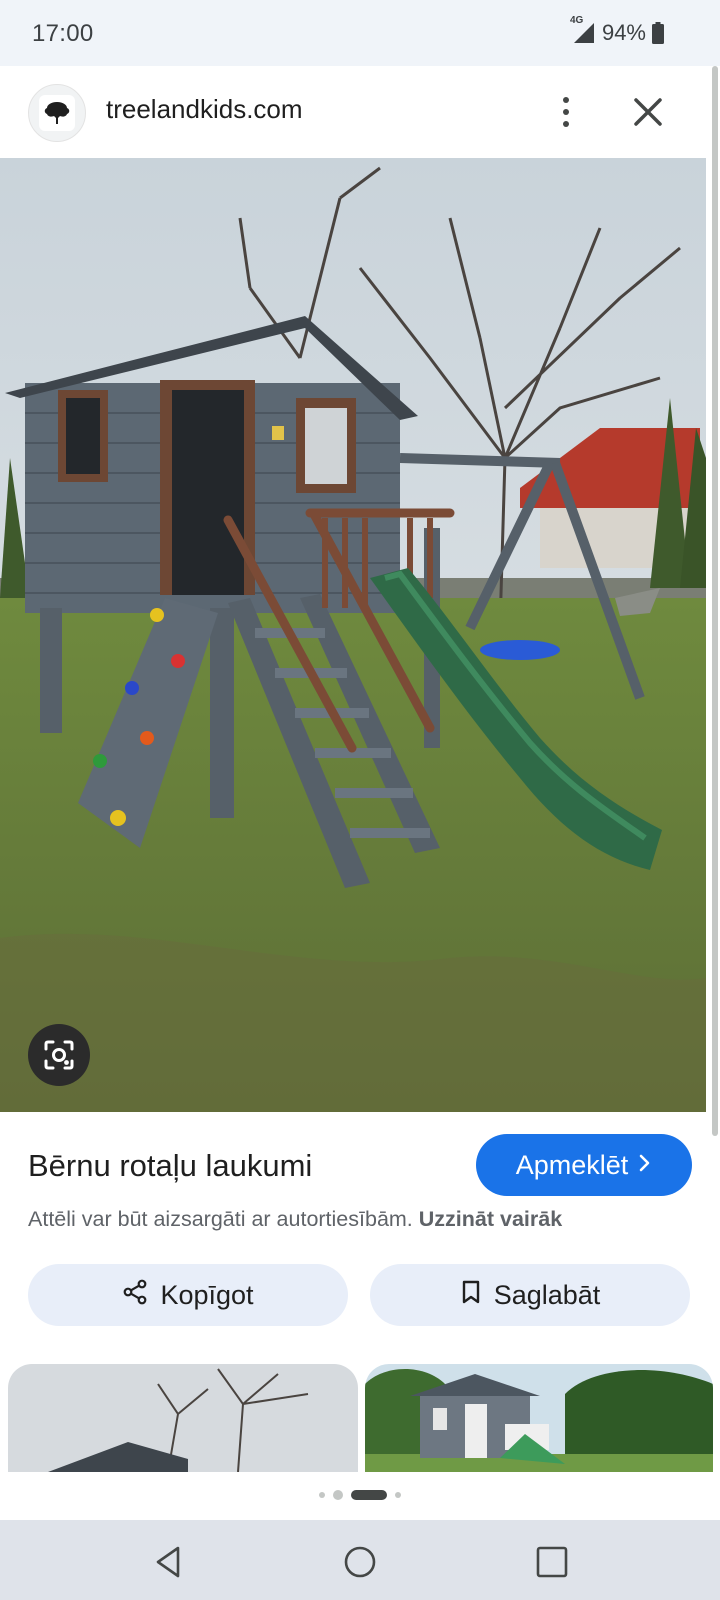 The width and height of the screenshot is (720, 1600). What do you see at coordinates (552, 1562) in the screenshot?
I see `recents-icon` at bounding box center [552, 1562].